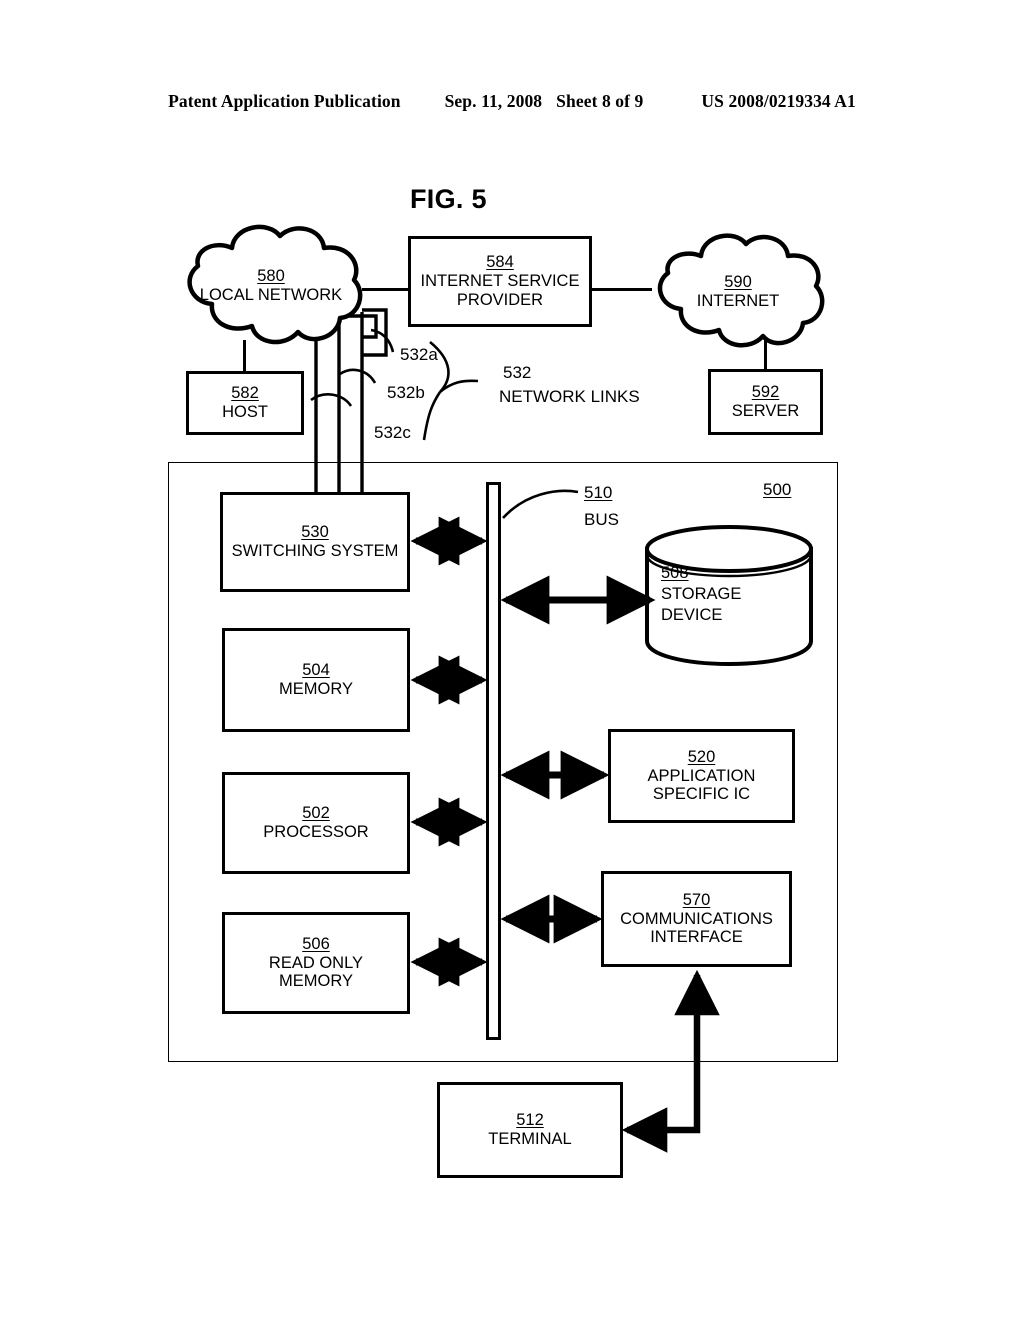  I want to click on network-links-ref: 532, so click(517, 372).